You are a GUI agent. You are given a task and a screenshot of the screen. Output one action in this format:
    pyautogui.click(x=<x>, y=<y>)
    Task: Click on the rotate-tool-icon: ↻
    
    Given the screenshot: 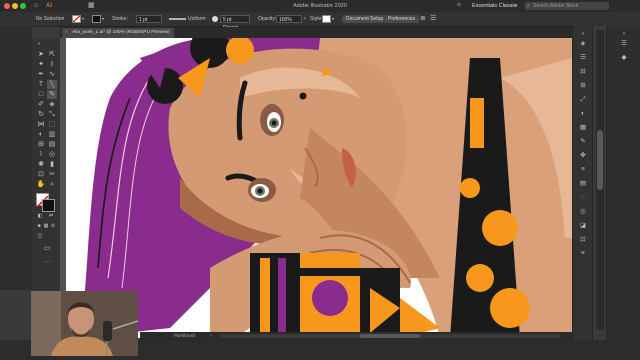 What is the action you would take?
    pyautogui.click(x=41, y=114)
    